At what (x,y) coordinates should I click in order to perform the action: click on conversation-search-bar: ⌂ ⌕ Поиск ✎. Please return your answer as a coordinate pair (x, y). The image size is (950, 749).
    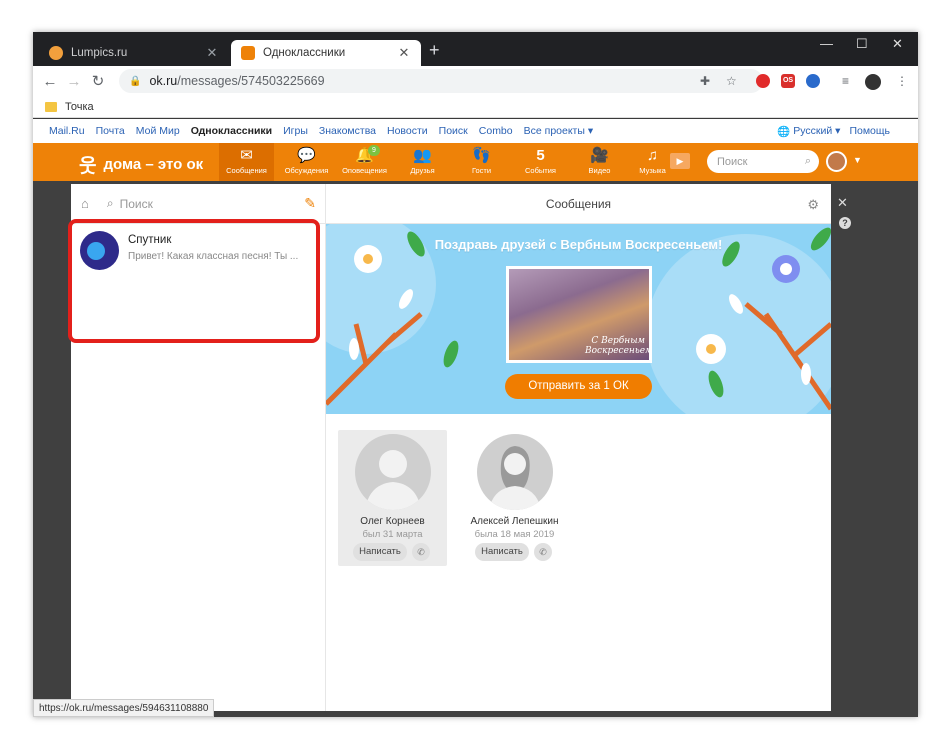
    Looking at the image, I should click on (198, 204).